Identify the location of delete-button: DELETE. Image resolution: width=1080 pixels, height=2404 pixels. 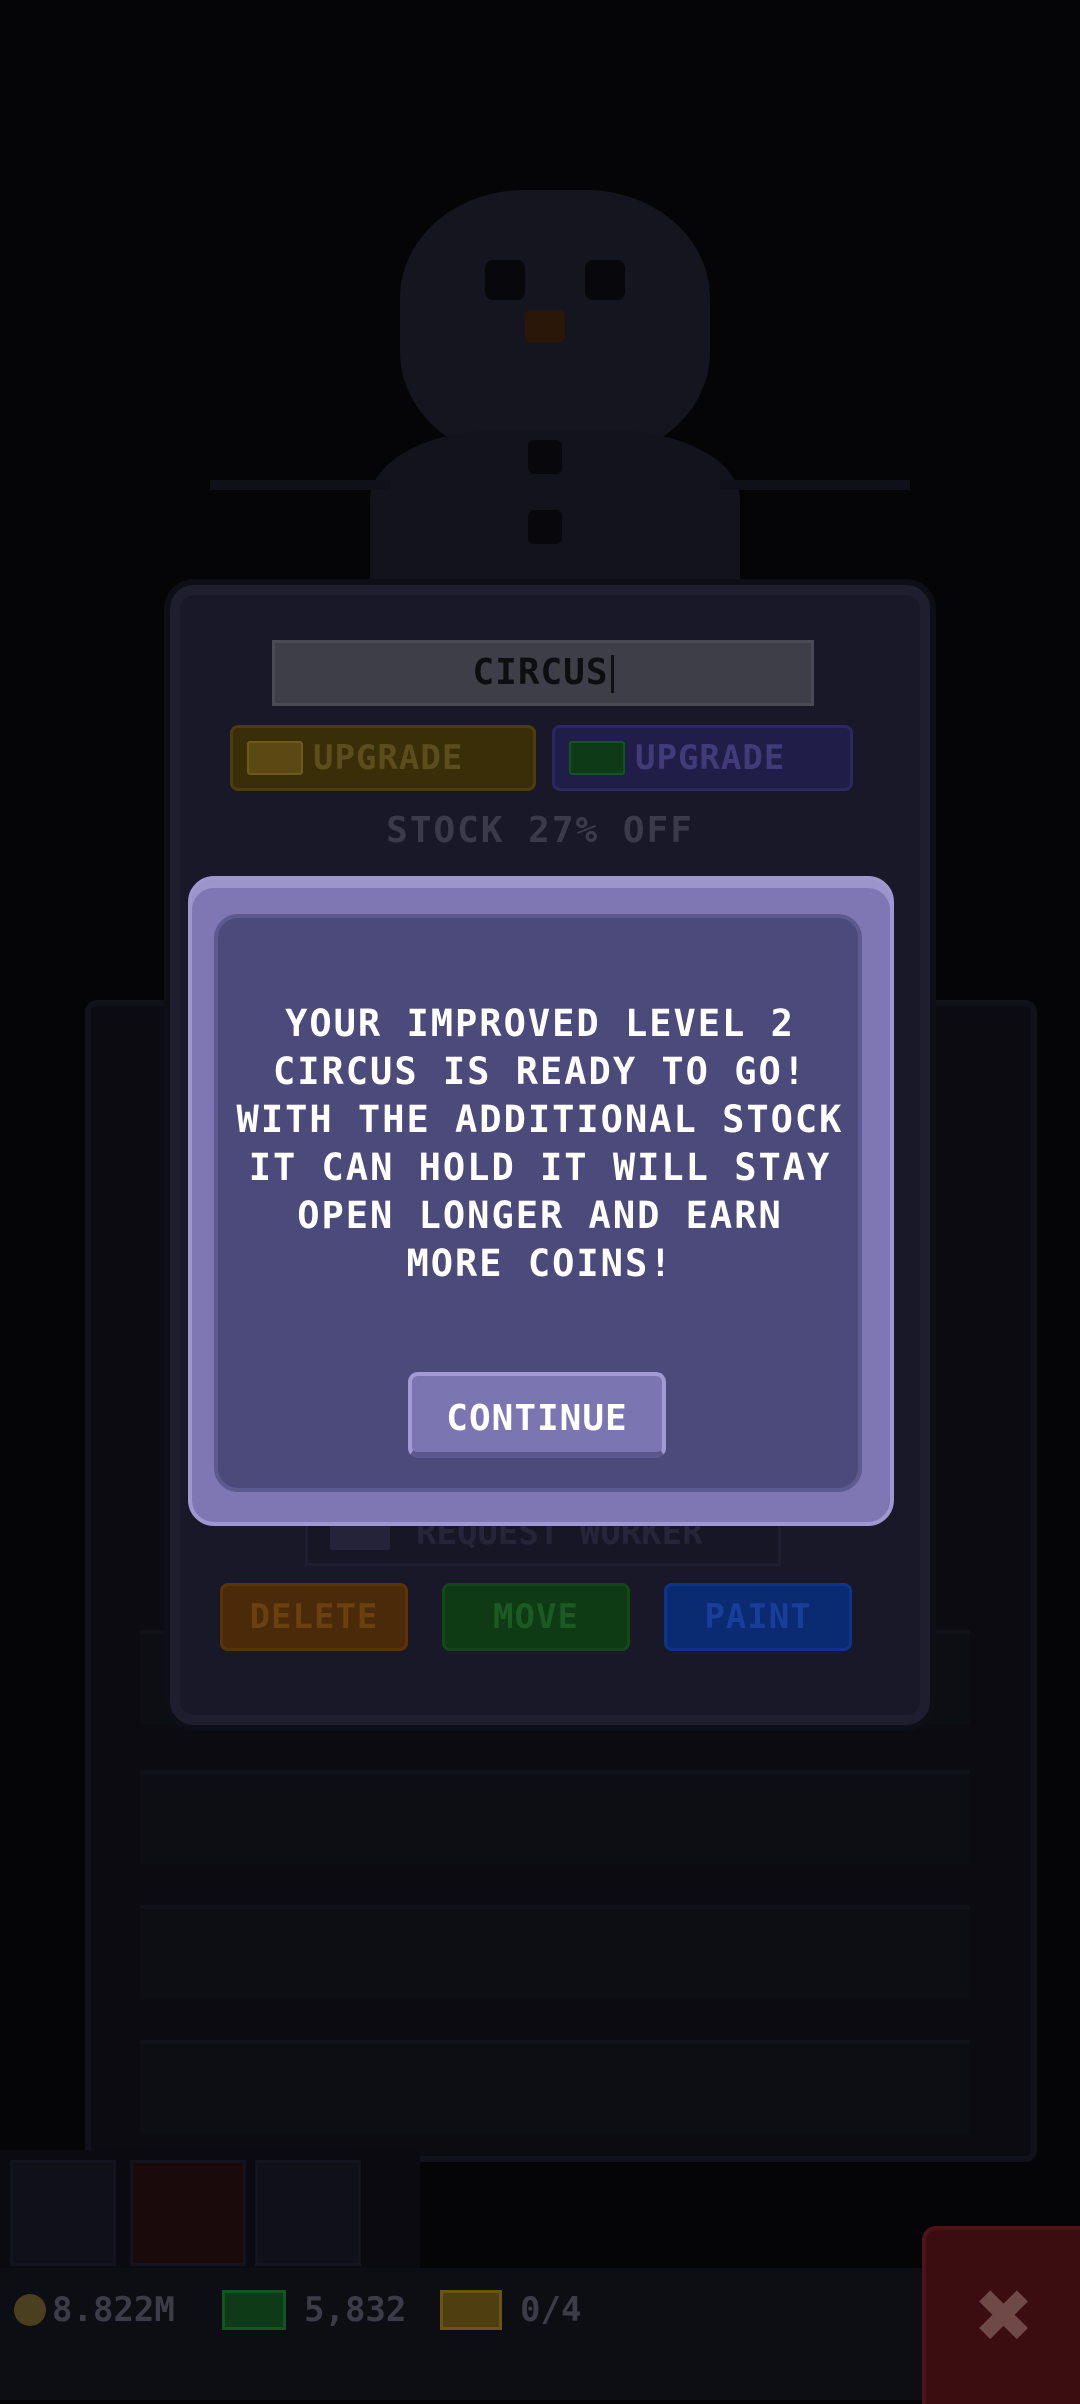
(314, 1617).